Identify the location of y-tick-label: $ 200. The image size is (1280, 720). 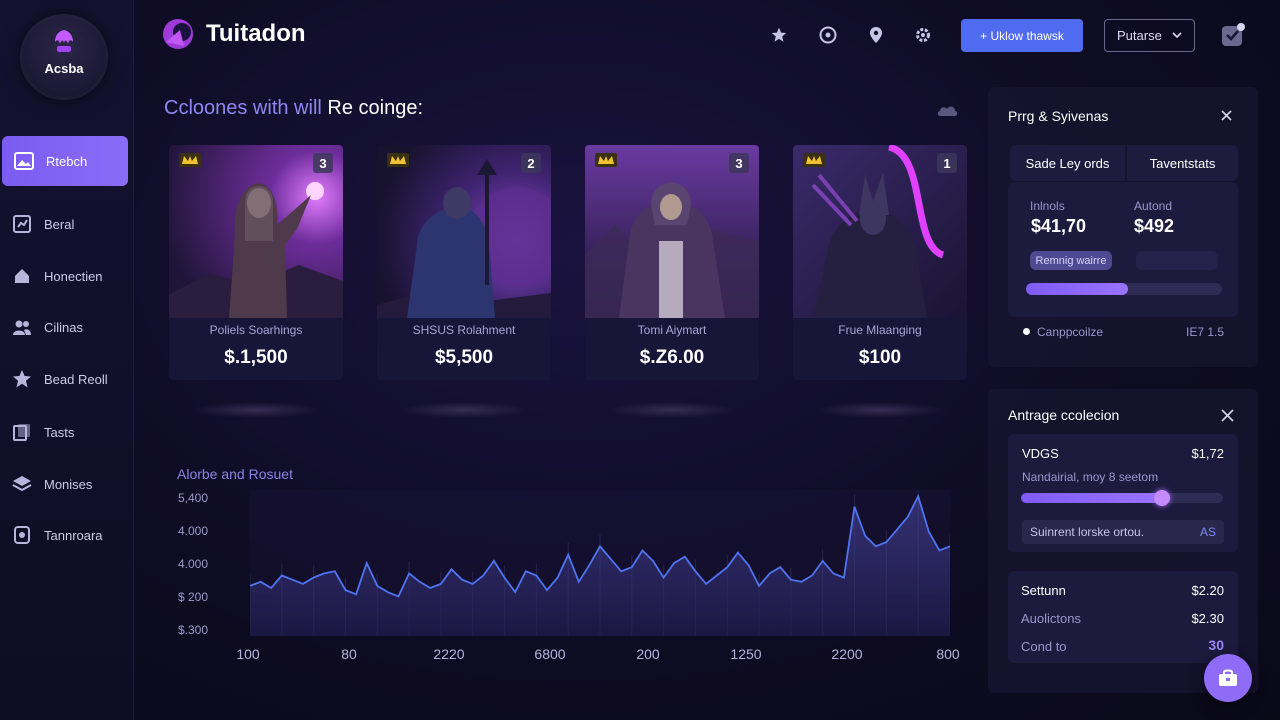
(193, 597).